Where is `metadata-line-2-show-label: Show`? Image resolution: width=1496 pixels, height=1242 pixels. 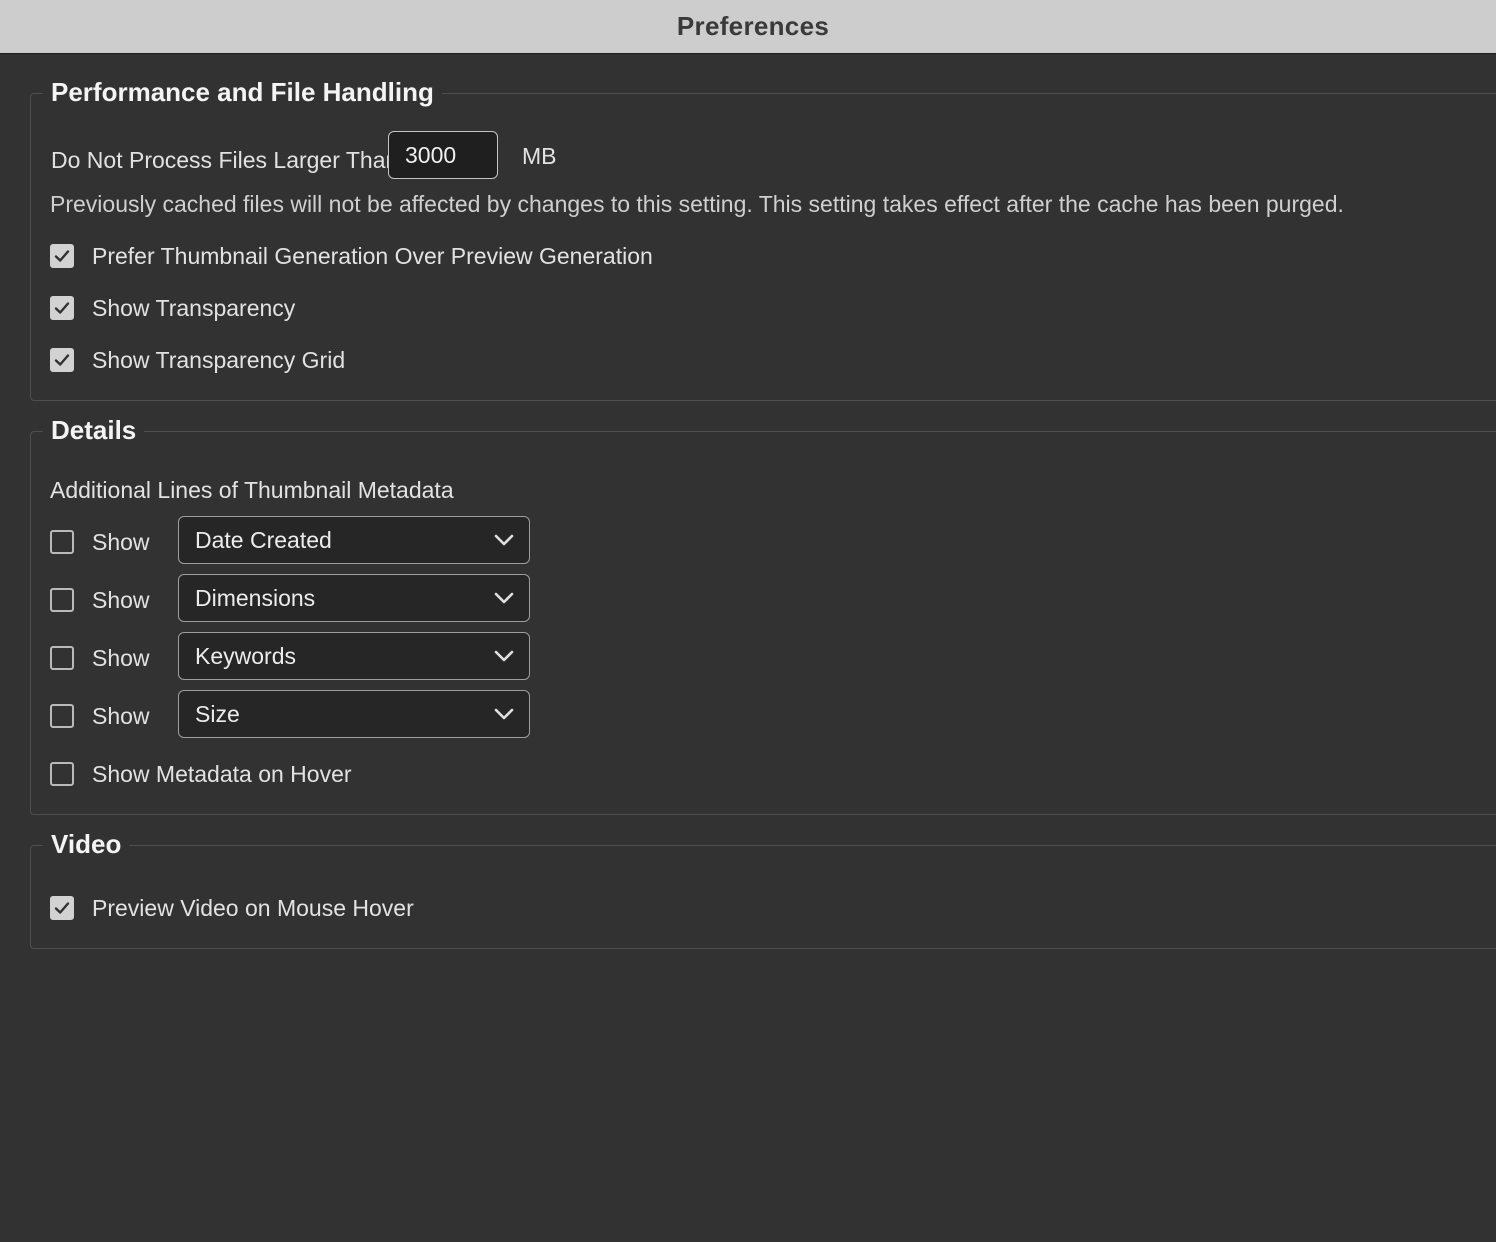 metadata-line-2-show-label: Show is located at coordinates (121, 599).